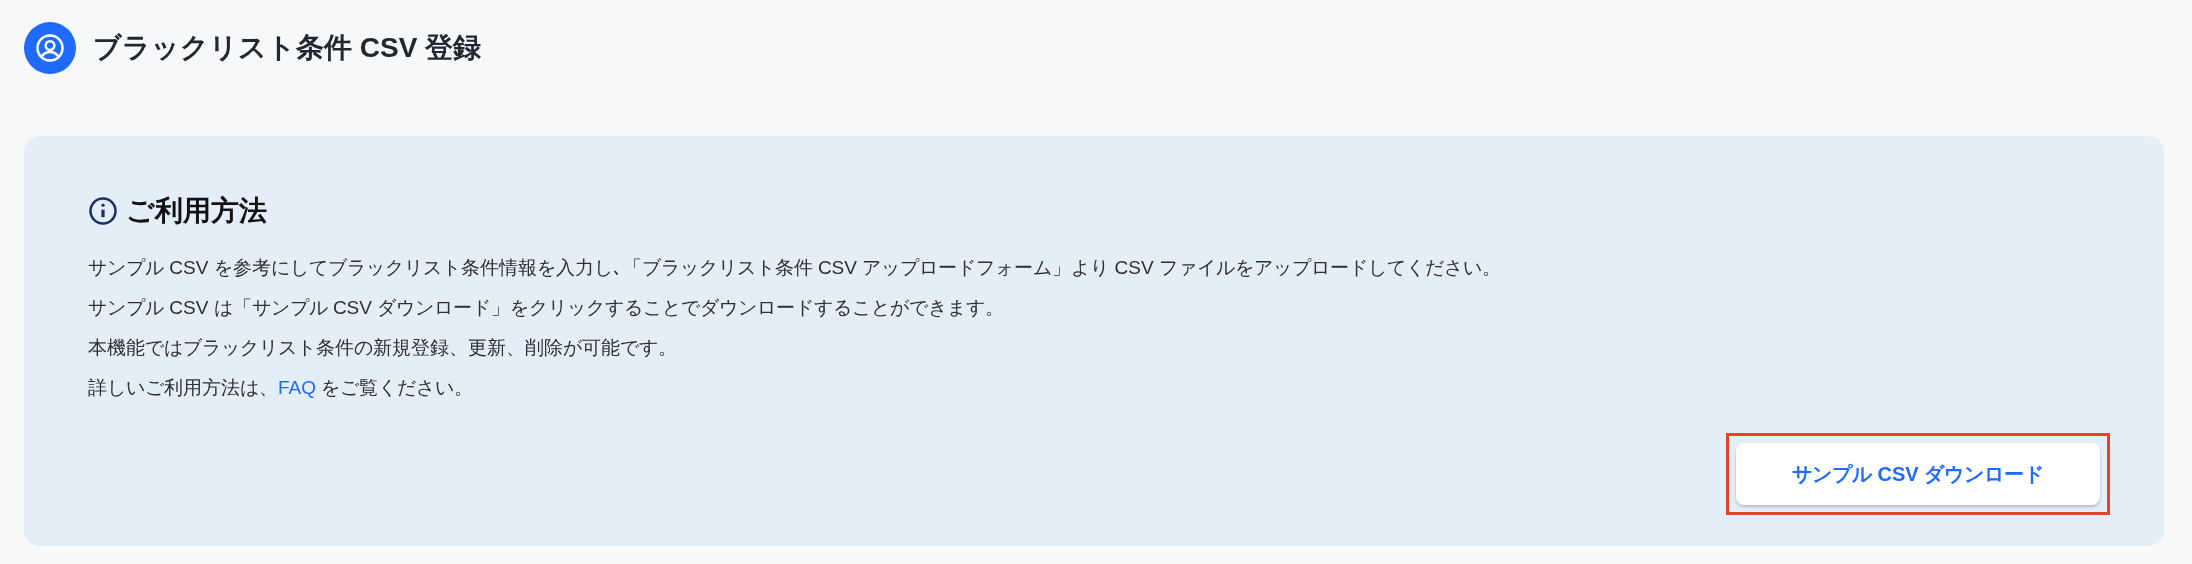 This screenshot has height=564, width=2192. Describe the element at coordinates (287, 48) in the screenshot. I see `page-title: ブラックリスト条件 CSV 登録` at that location.